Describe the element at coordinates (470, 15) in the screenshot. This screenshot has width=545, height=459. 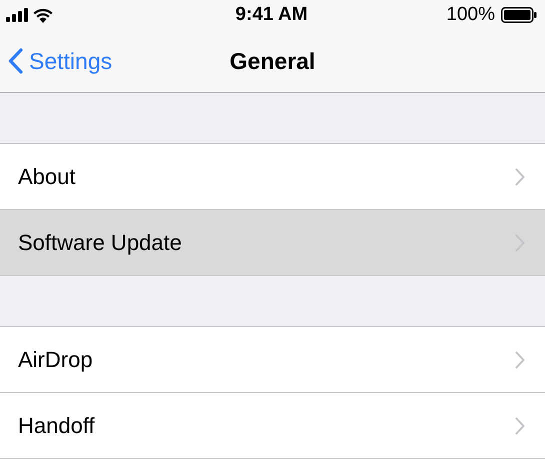
I see `battery-percent: 100%` at that location.